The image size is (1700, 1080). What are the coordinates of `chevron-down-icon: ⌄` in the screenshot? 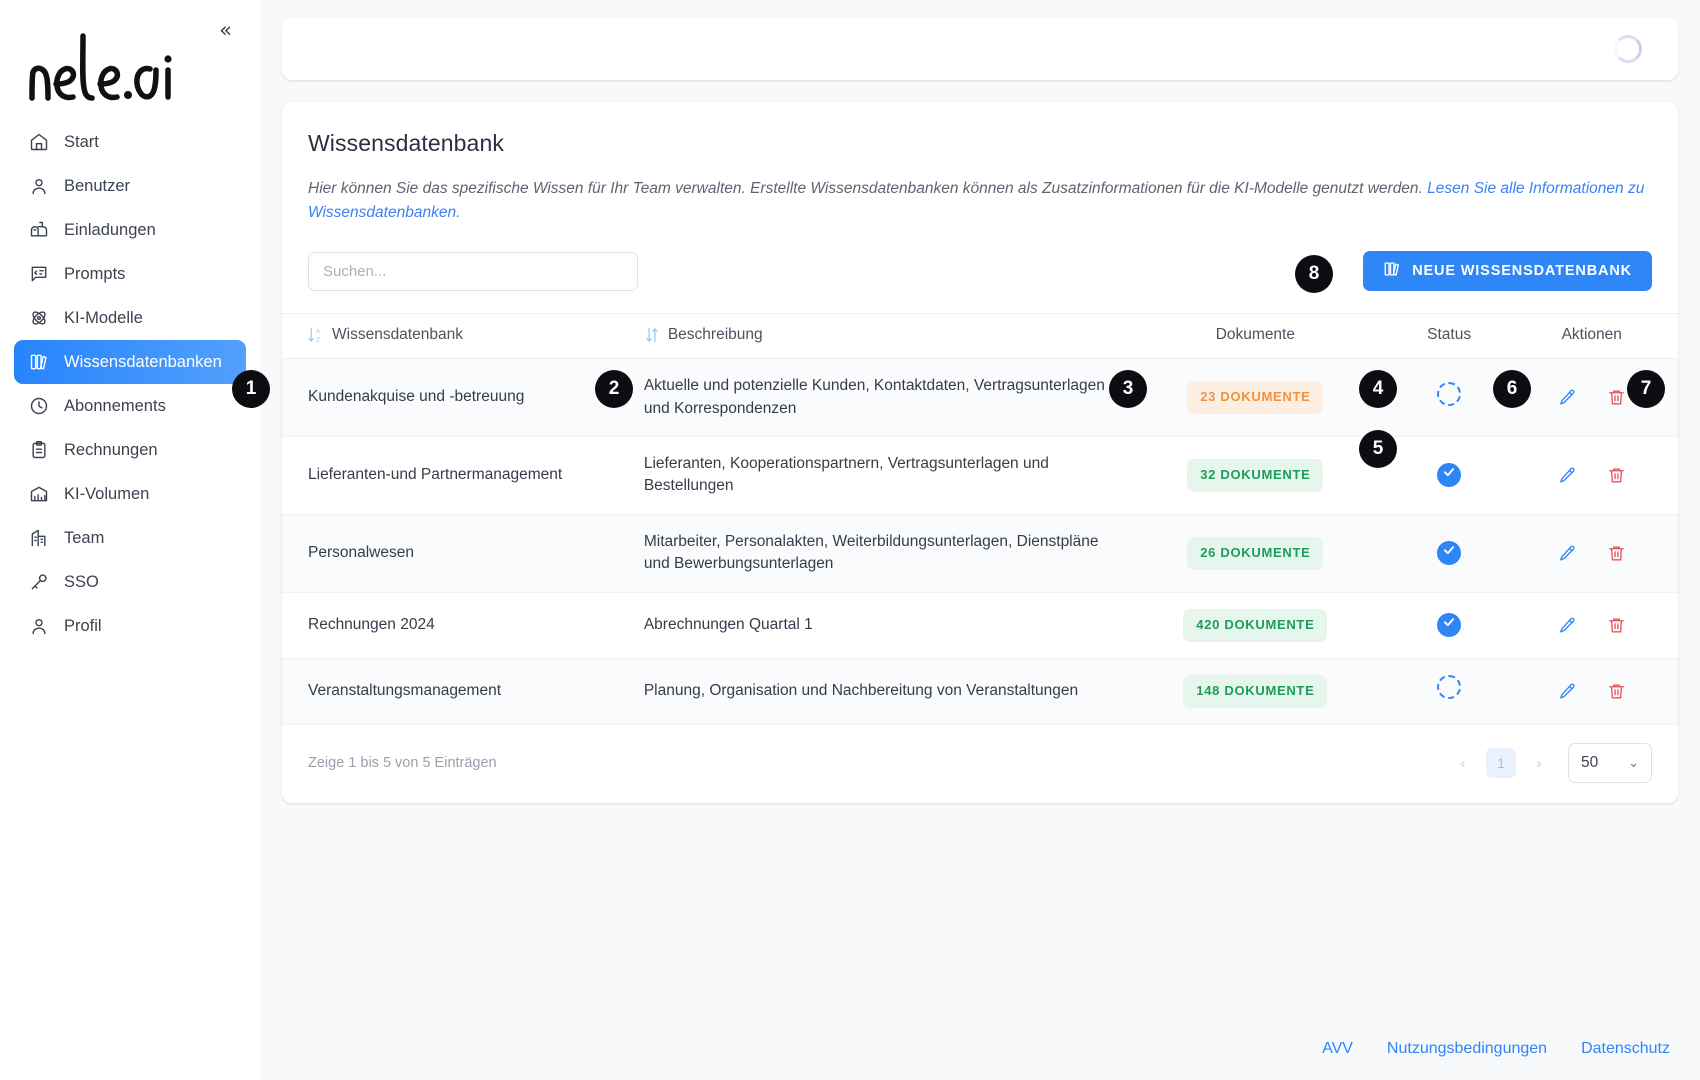 It's located at (1633, 762).